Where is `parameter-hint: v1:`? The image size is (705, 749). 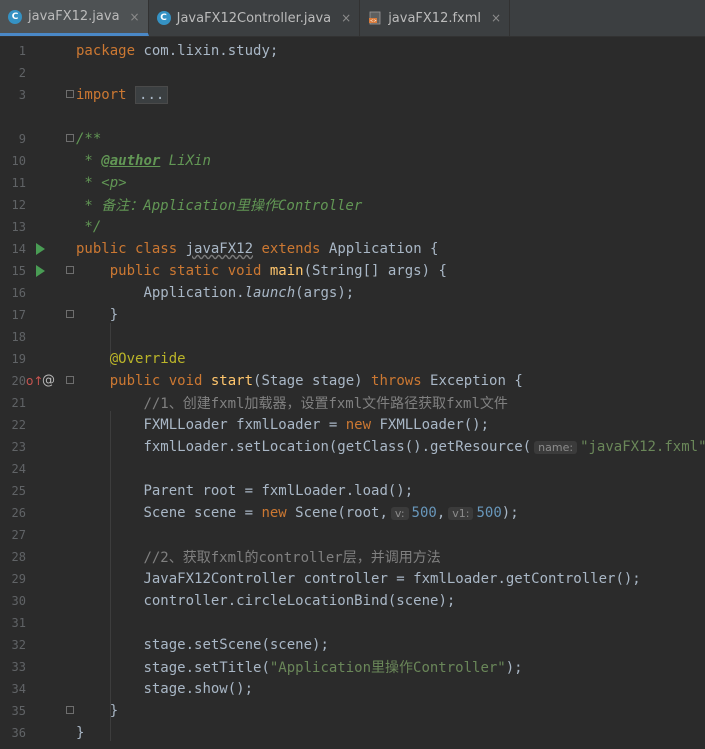
parameter-hint: v1: is located at coordinates (461, 513).